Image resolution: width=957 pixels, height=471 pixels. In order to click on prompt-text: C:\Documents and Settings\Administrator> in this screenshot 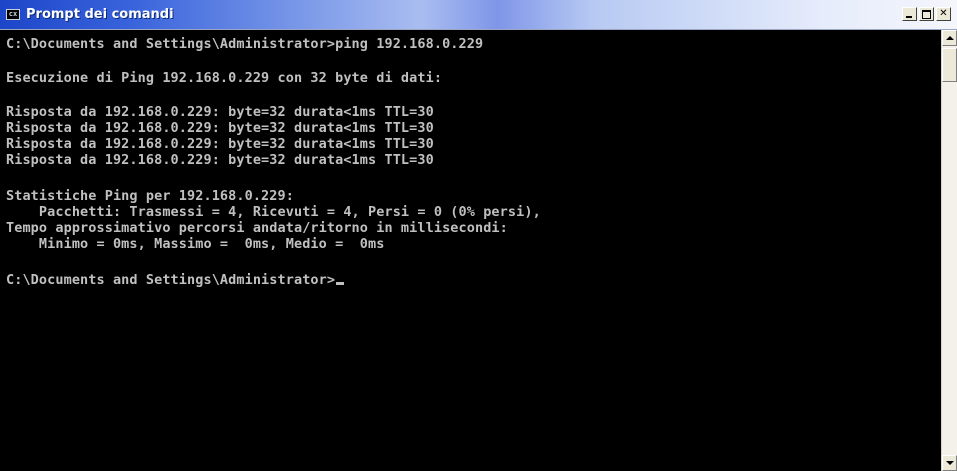, I will do `click(171, 280)`.